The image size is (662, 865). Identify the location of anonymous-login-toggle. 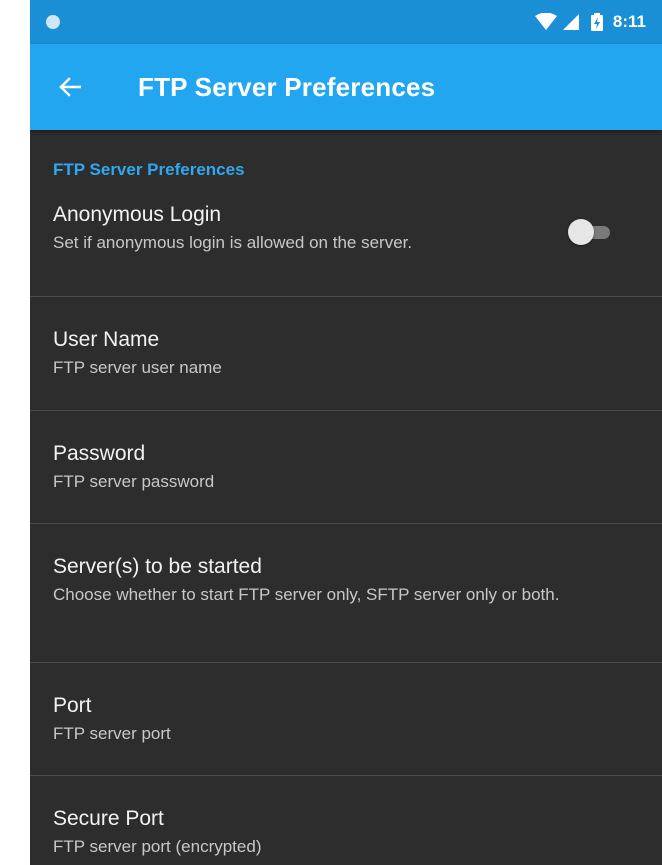
(590, 232).